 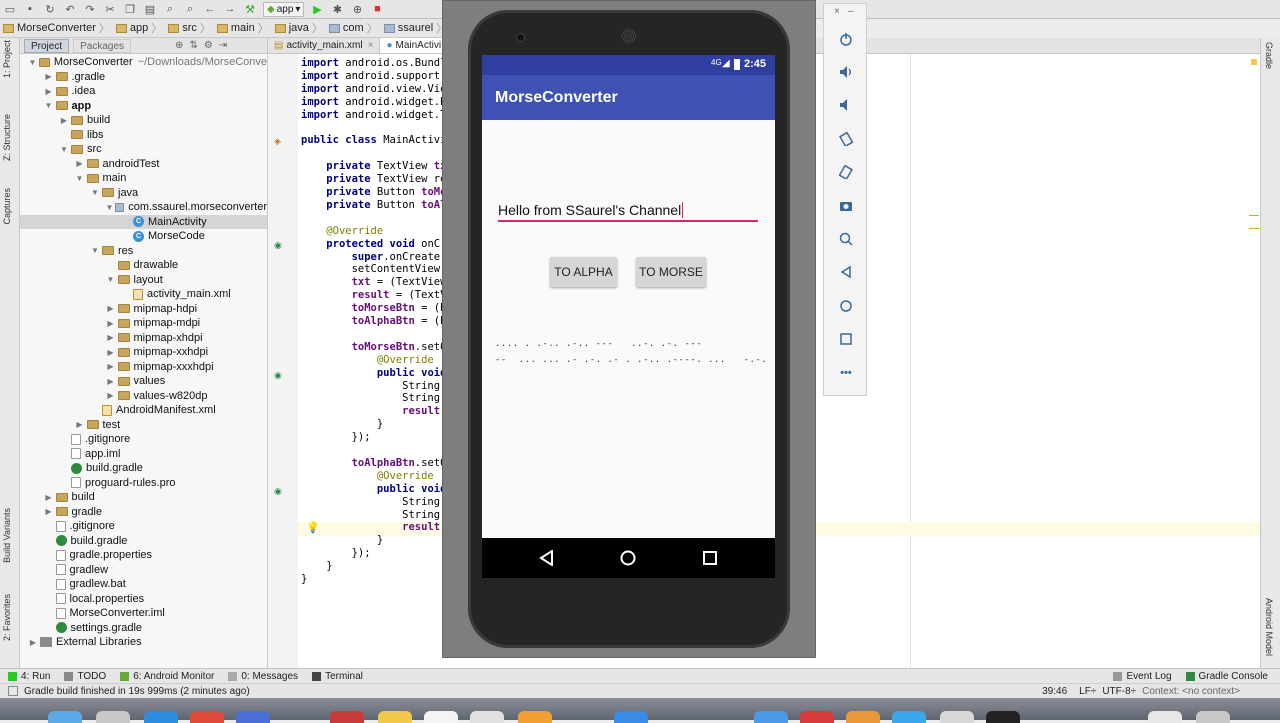 What do you see at coordinates (208, 45) in the screenshot?
I see `gear-icon: ⚙` at bounding box center [208, 45].